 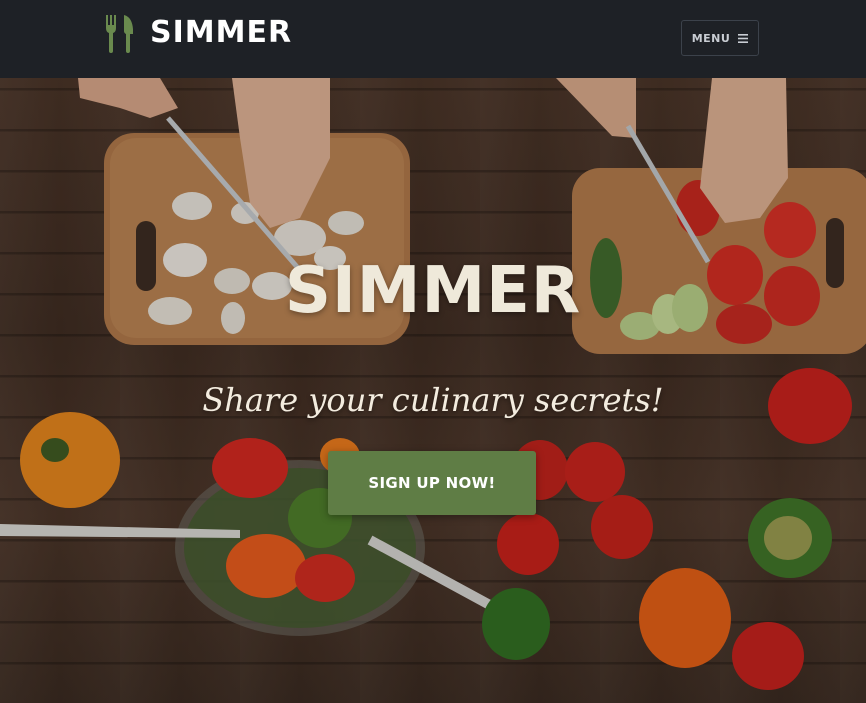 What do you see at coordinates (433, 400) in the screenshot?
I see `hero-tagline: Share your culinary secrets!` at bounding box center [433, 400].